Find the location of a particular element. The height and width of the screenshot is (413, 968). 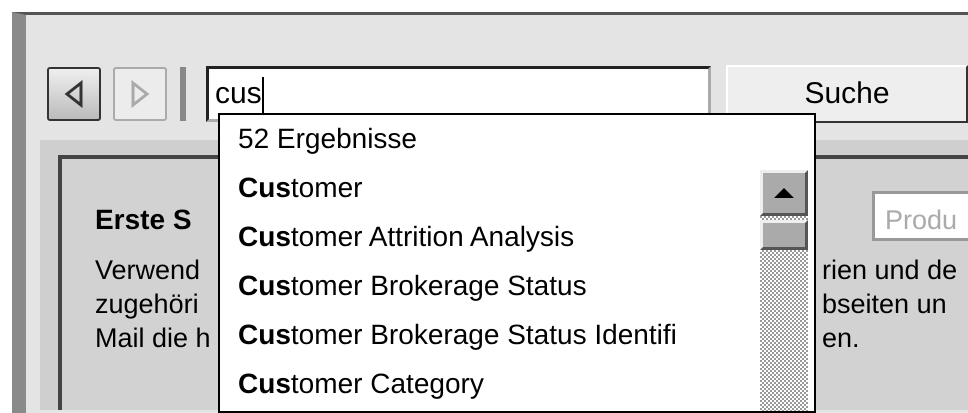

suggestion-item: Customer Category is located at coordinates (361, 383).